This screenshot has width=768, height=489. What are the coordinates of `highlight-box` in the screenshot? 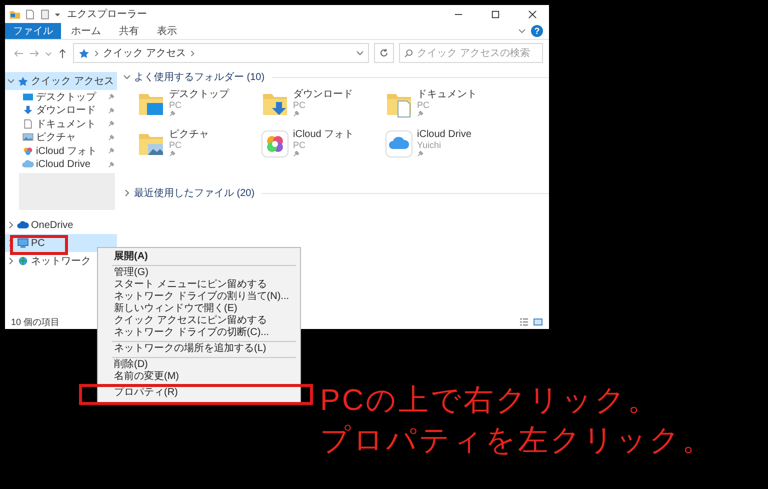 It's located at (39, 245).